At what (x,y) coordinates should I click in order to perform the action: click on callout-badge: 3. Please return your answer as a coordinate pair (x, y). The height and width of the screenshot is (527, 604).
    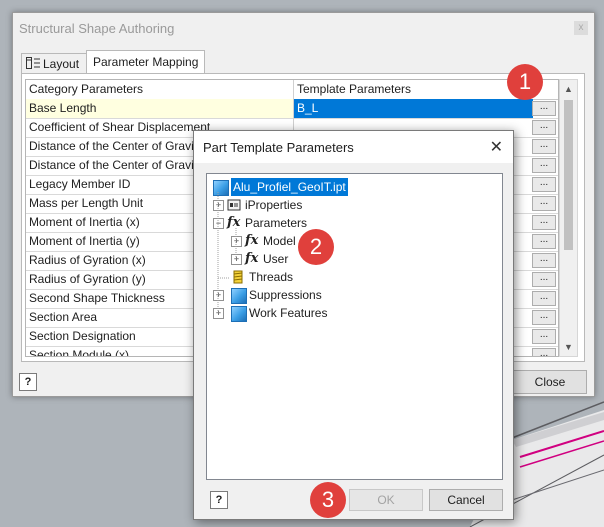
    Looking at the image, I should click on (328, 500).